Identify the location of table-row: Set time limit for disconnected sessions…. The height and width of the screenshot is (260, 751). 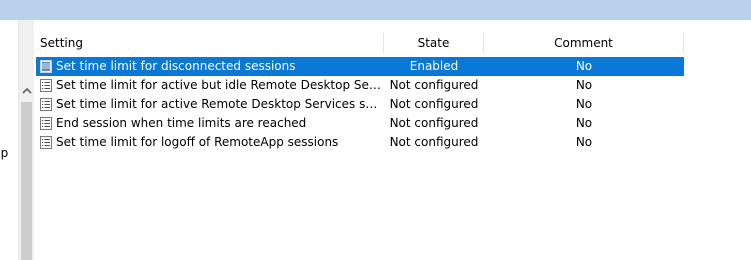
(392, 66).